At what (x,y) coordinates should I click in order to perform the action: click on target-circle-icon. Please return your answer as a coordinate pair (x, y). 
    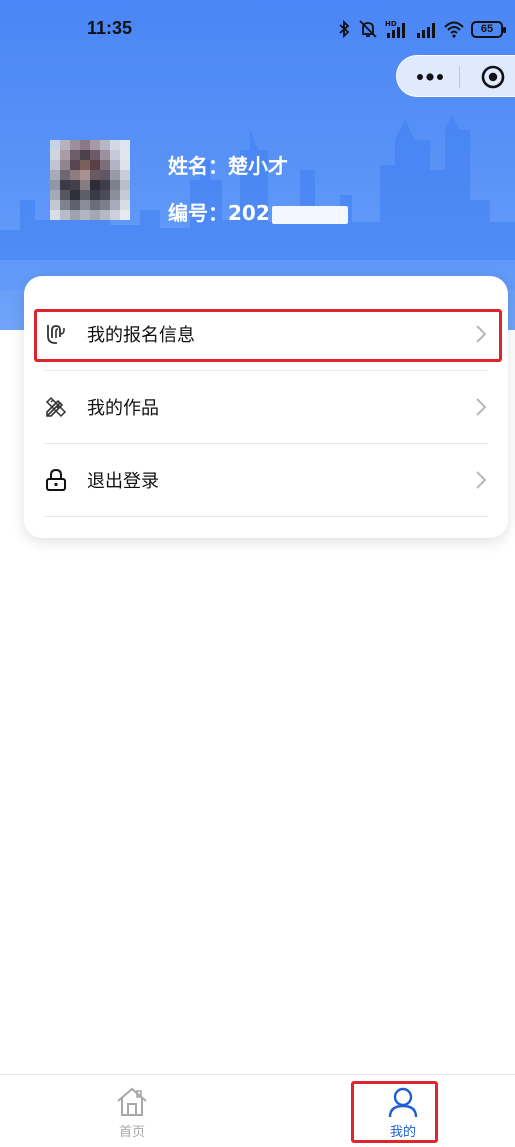
    Looking at the image, I should click on (493, 77).